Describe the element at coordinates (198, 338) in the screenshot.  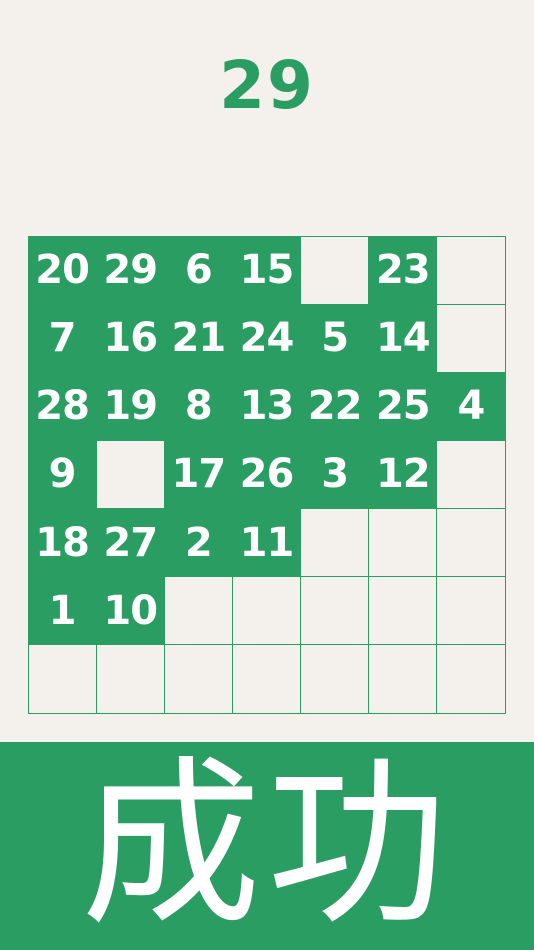
I see `board-cell-numbered: 21` at that location.